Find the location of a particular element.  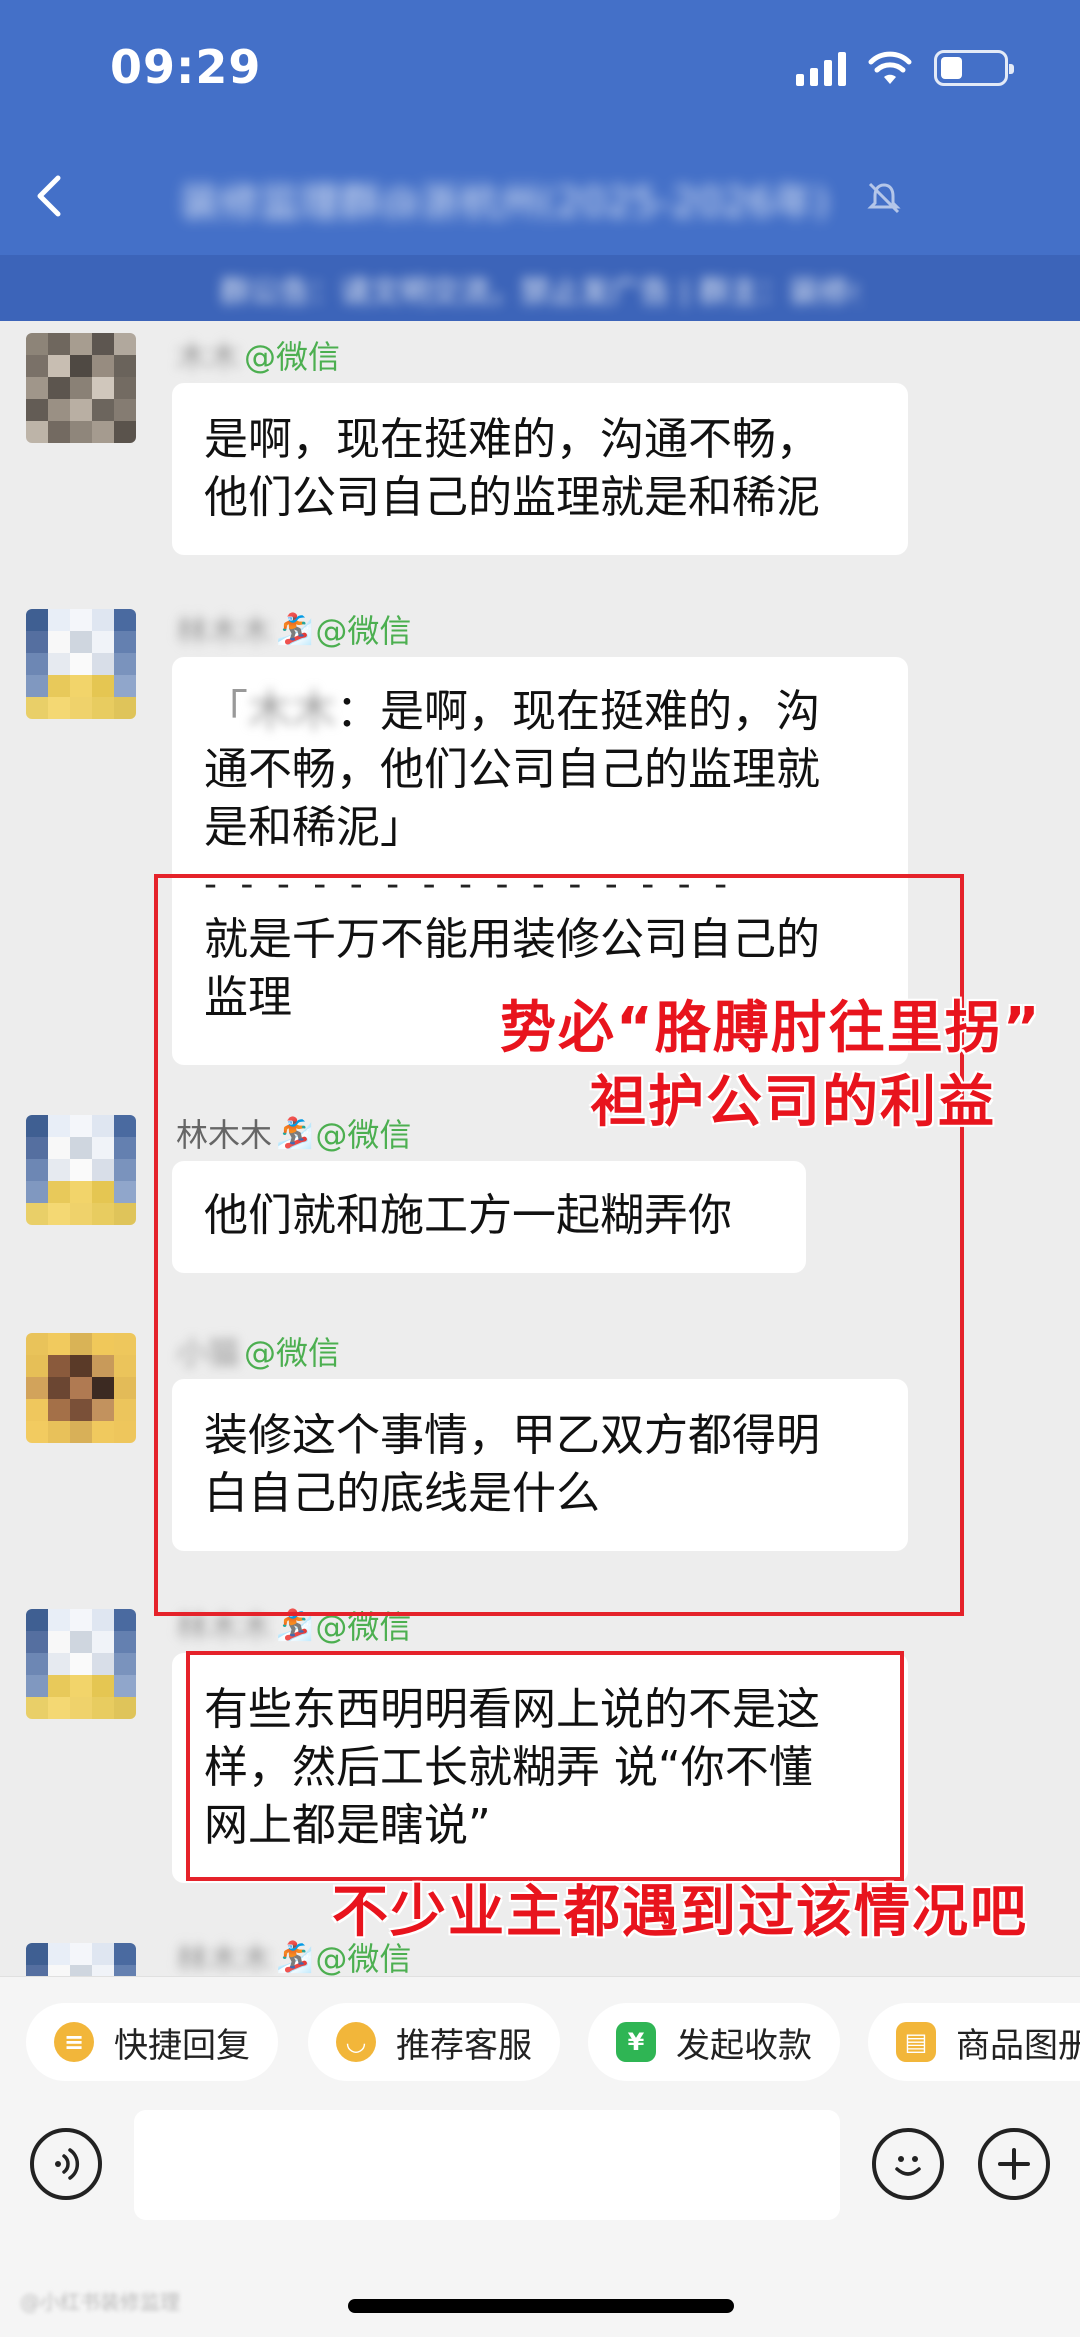

status-bar: 09:29 is located at coordinates (540, 70).